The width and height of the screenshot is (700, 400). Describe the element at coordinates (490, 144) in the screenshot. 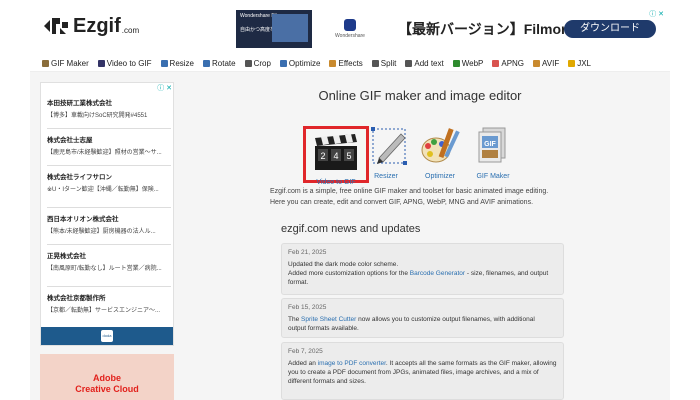

I see `gif-badge: GIF` at that location.